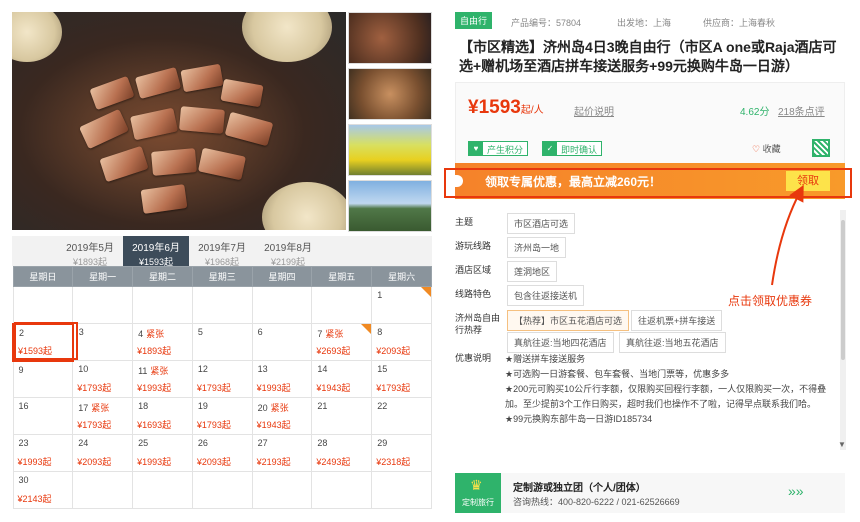  Describe the element at coordinates (843, 290) in the screenshot. I see `scrollbar-thumb` at that location.